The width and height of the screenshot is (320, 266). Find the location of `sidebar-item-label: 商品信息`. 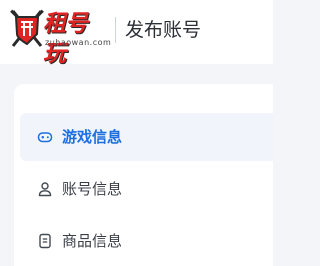

sidebar-item-label: 商品信息 is located at coordinates (92, 241).